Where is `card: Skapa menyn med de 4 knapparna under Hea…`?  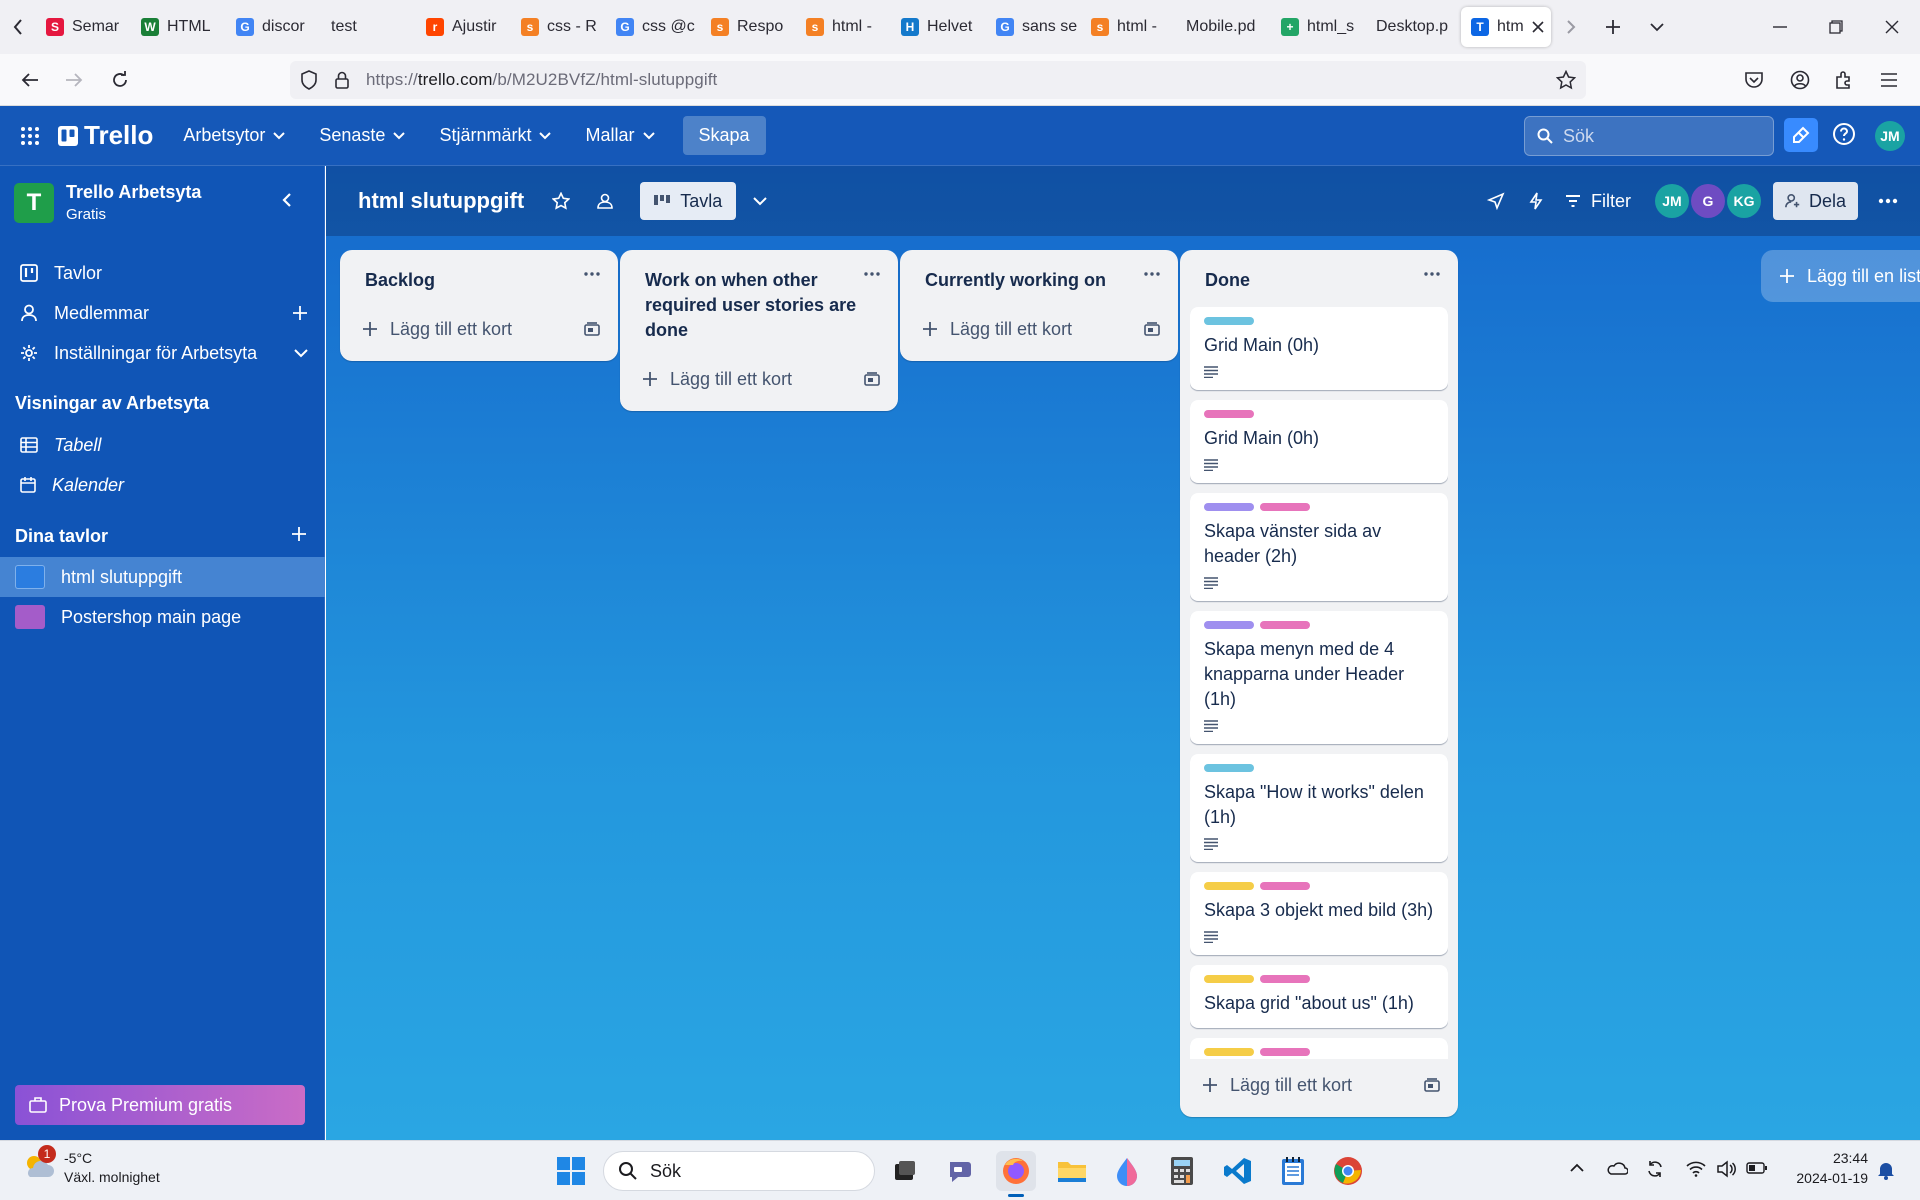
card: Skapa menyn med de 4 knapparna under Hea… is located at coordinates (1319, 677).